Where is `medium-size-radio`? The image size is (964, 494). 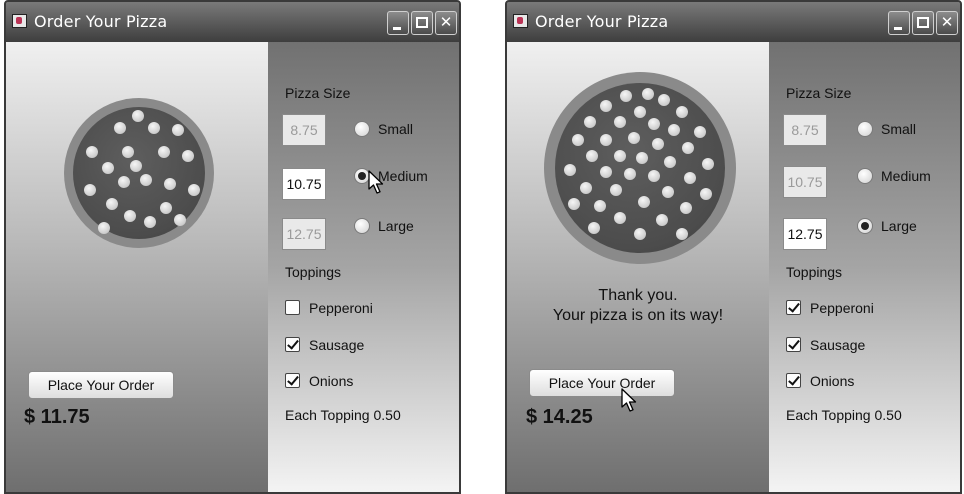 medium-size-radio is located at coordinates (865, 176).